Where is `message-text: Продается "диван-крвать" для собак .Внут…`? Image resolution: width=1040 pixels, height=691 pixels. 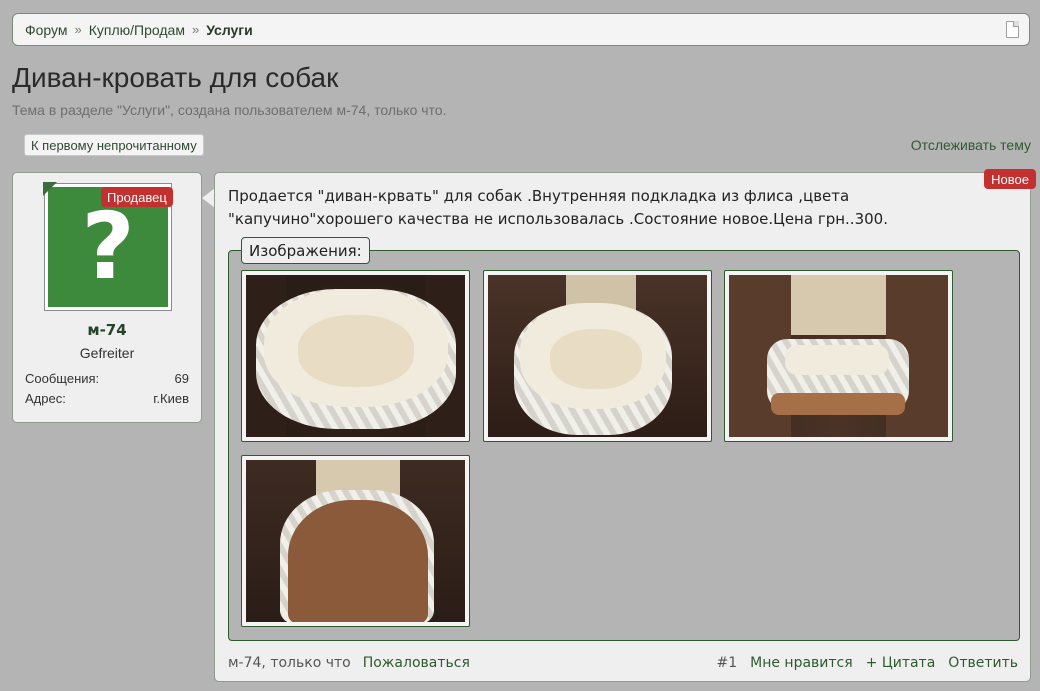 message-text: Продается "диван-крвать" для собак .Внут… is located at coordinates (558, 207).